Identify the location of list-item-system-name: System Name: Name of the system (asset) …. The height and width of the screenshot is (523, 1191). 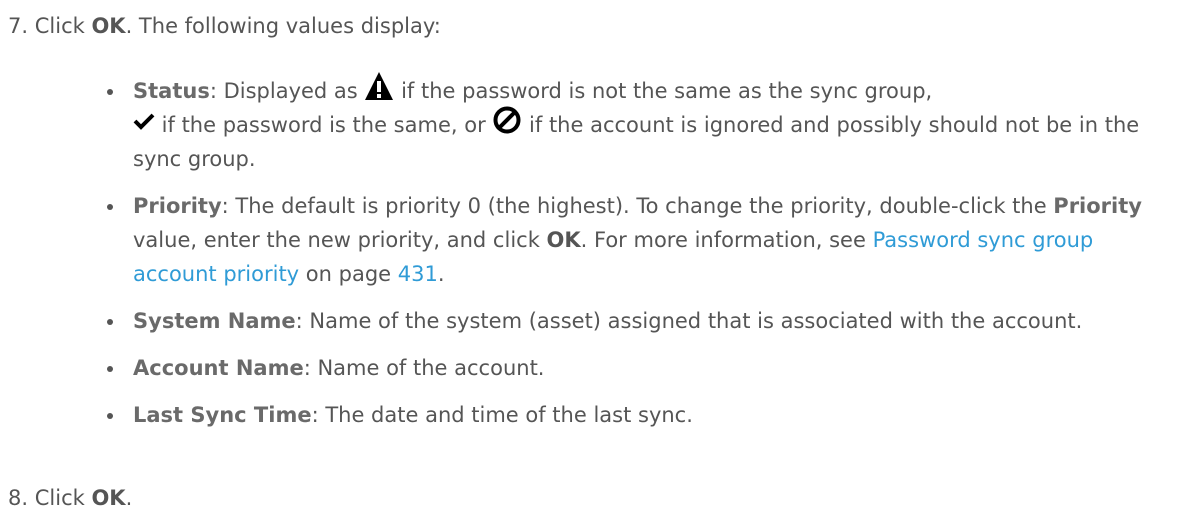
(642, 321).